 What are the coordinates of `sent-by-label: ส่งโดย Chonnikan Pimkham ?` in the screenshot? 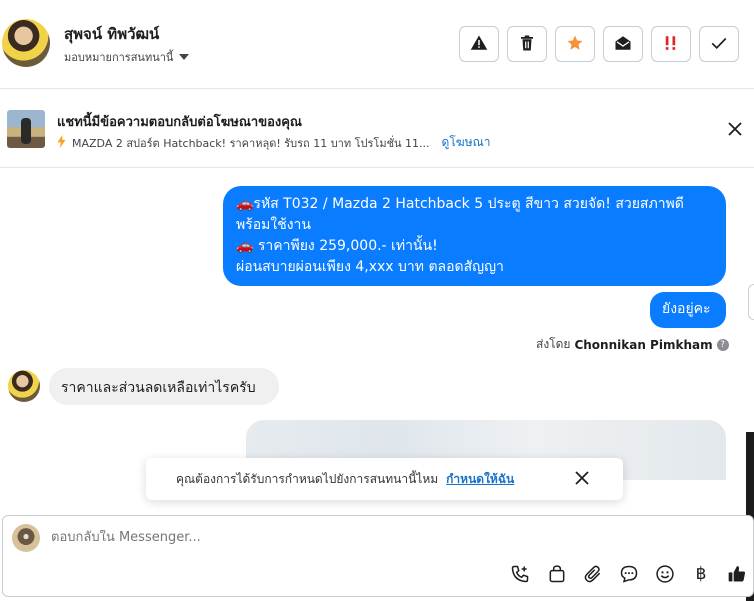 It's located at (632, 344).